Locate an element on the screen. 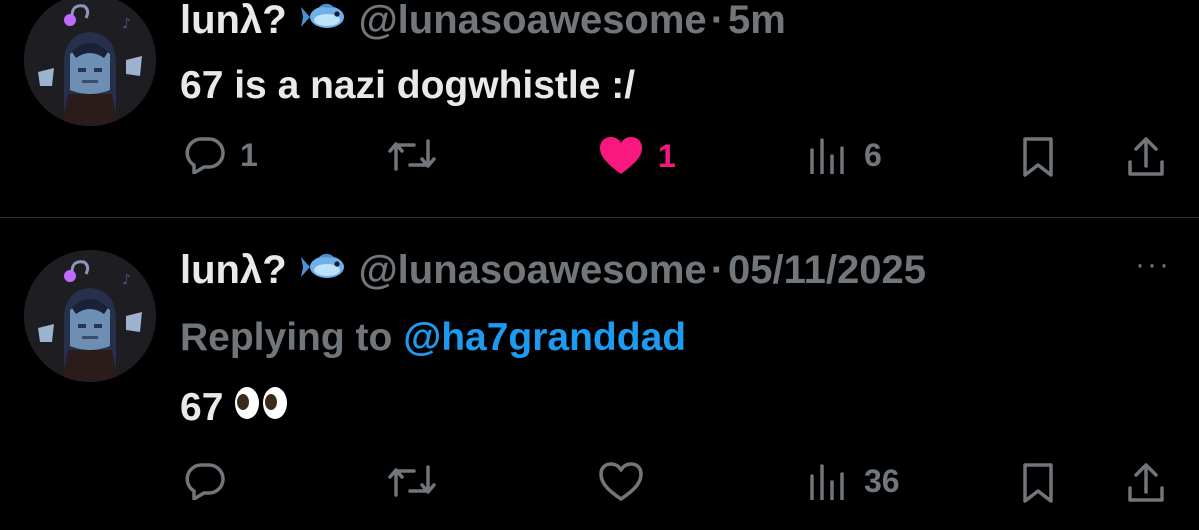  tweet-header: lunλ? @lunasoawesome · 05/11/2025 is located at coordinates (553, 271).